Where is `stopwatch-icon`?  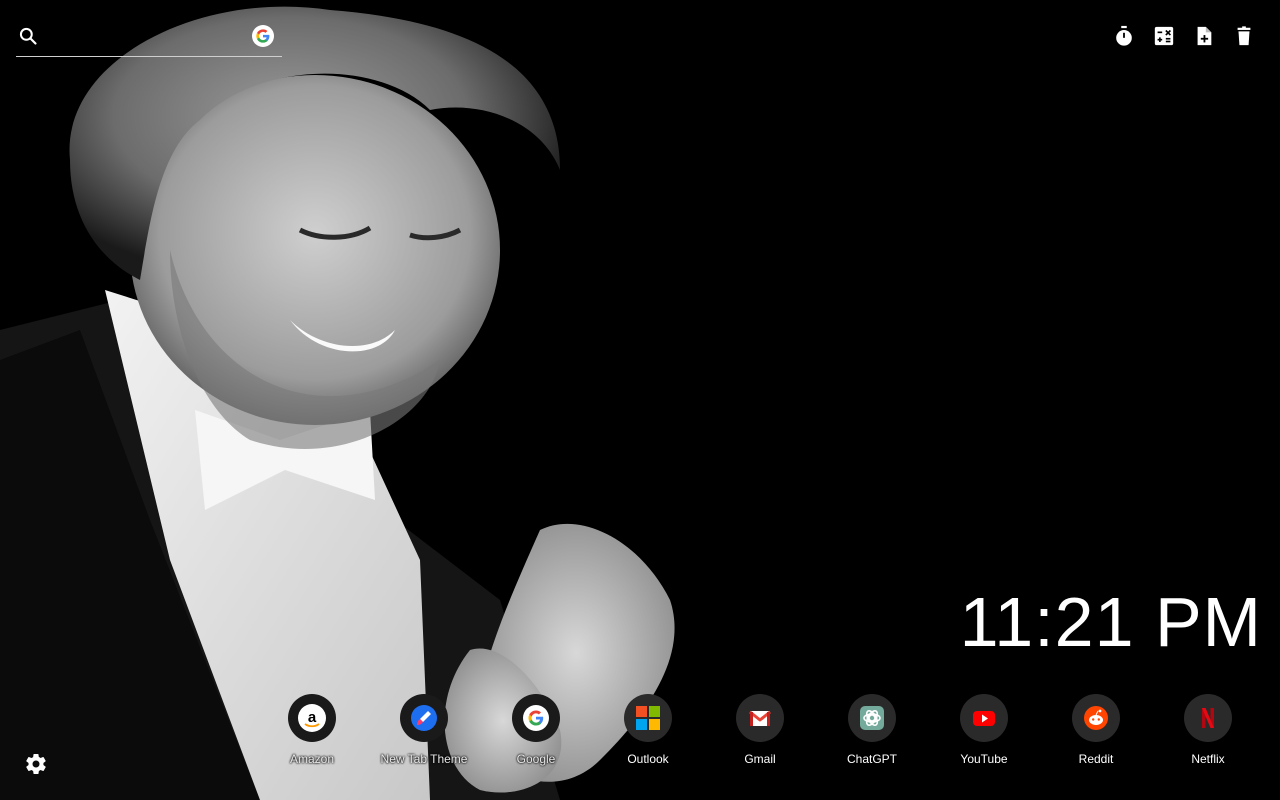
stopwatch-icon is located at coordinates (1124, 35).